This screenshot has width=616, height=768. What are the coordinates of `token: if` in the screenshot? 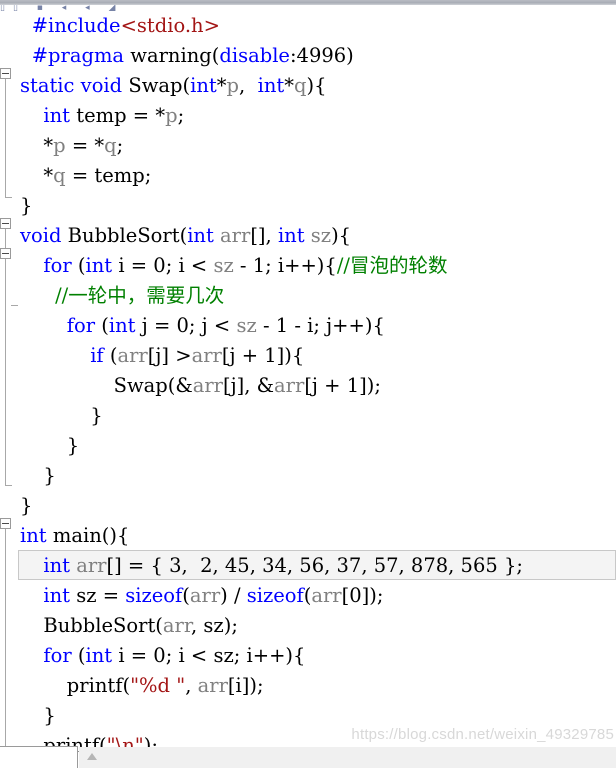 It's located at (97, 355).